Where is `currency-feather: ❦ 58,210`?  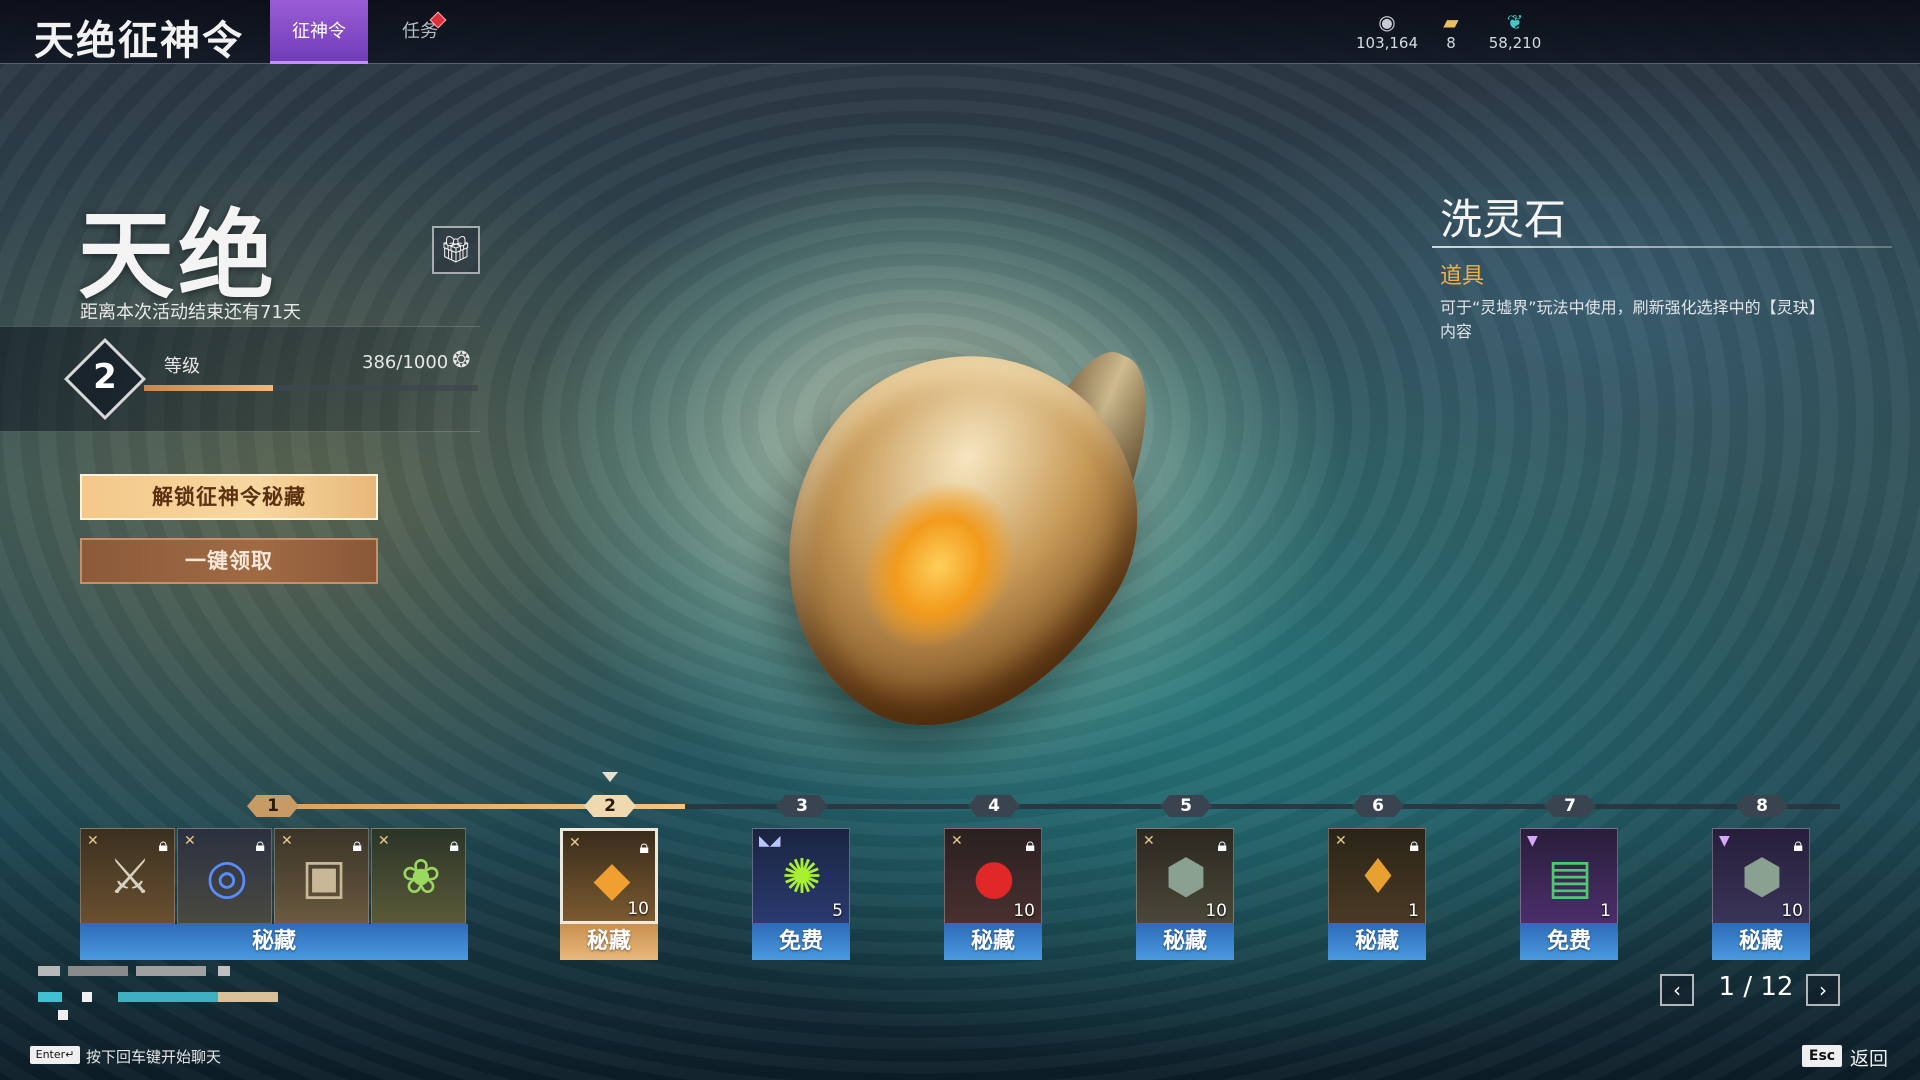
currency-feather: ❦ 58,210 is located at coordinates (1515, 31).